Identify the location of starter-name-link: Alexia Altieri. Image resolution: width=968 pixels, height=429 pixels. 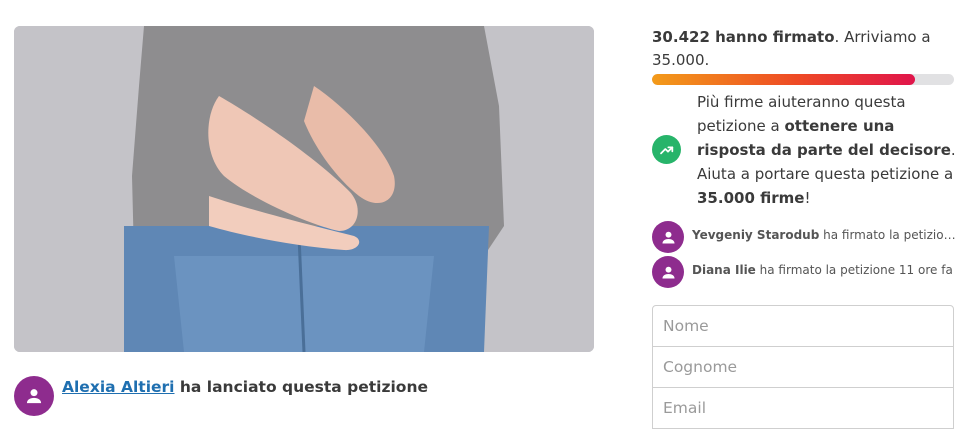
(118, 387).